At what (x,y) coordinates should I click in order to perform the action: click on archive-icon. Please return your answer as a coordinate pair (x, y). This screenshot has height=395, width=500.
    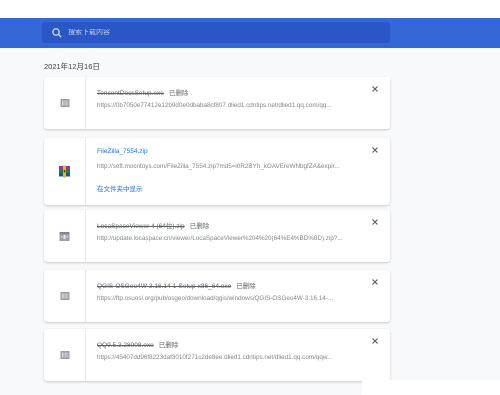
    Looking at the image, I should click on (64, 236).